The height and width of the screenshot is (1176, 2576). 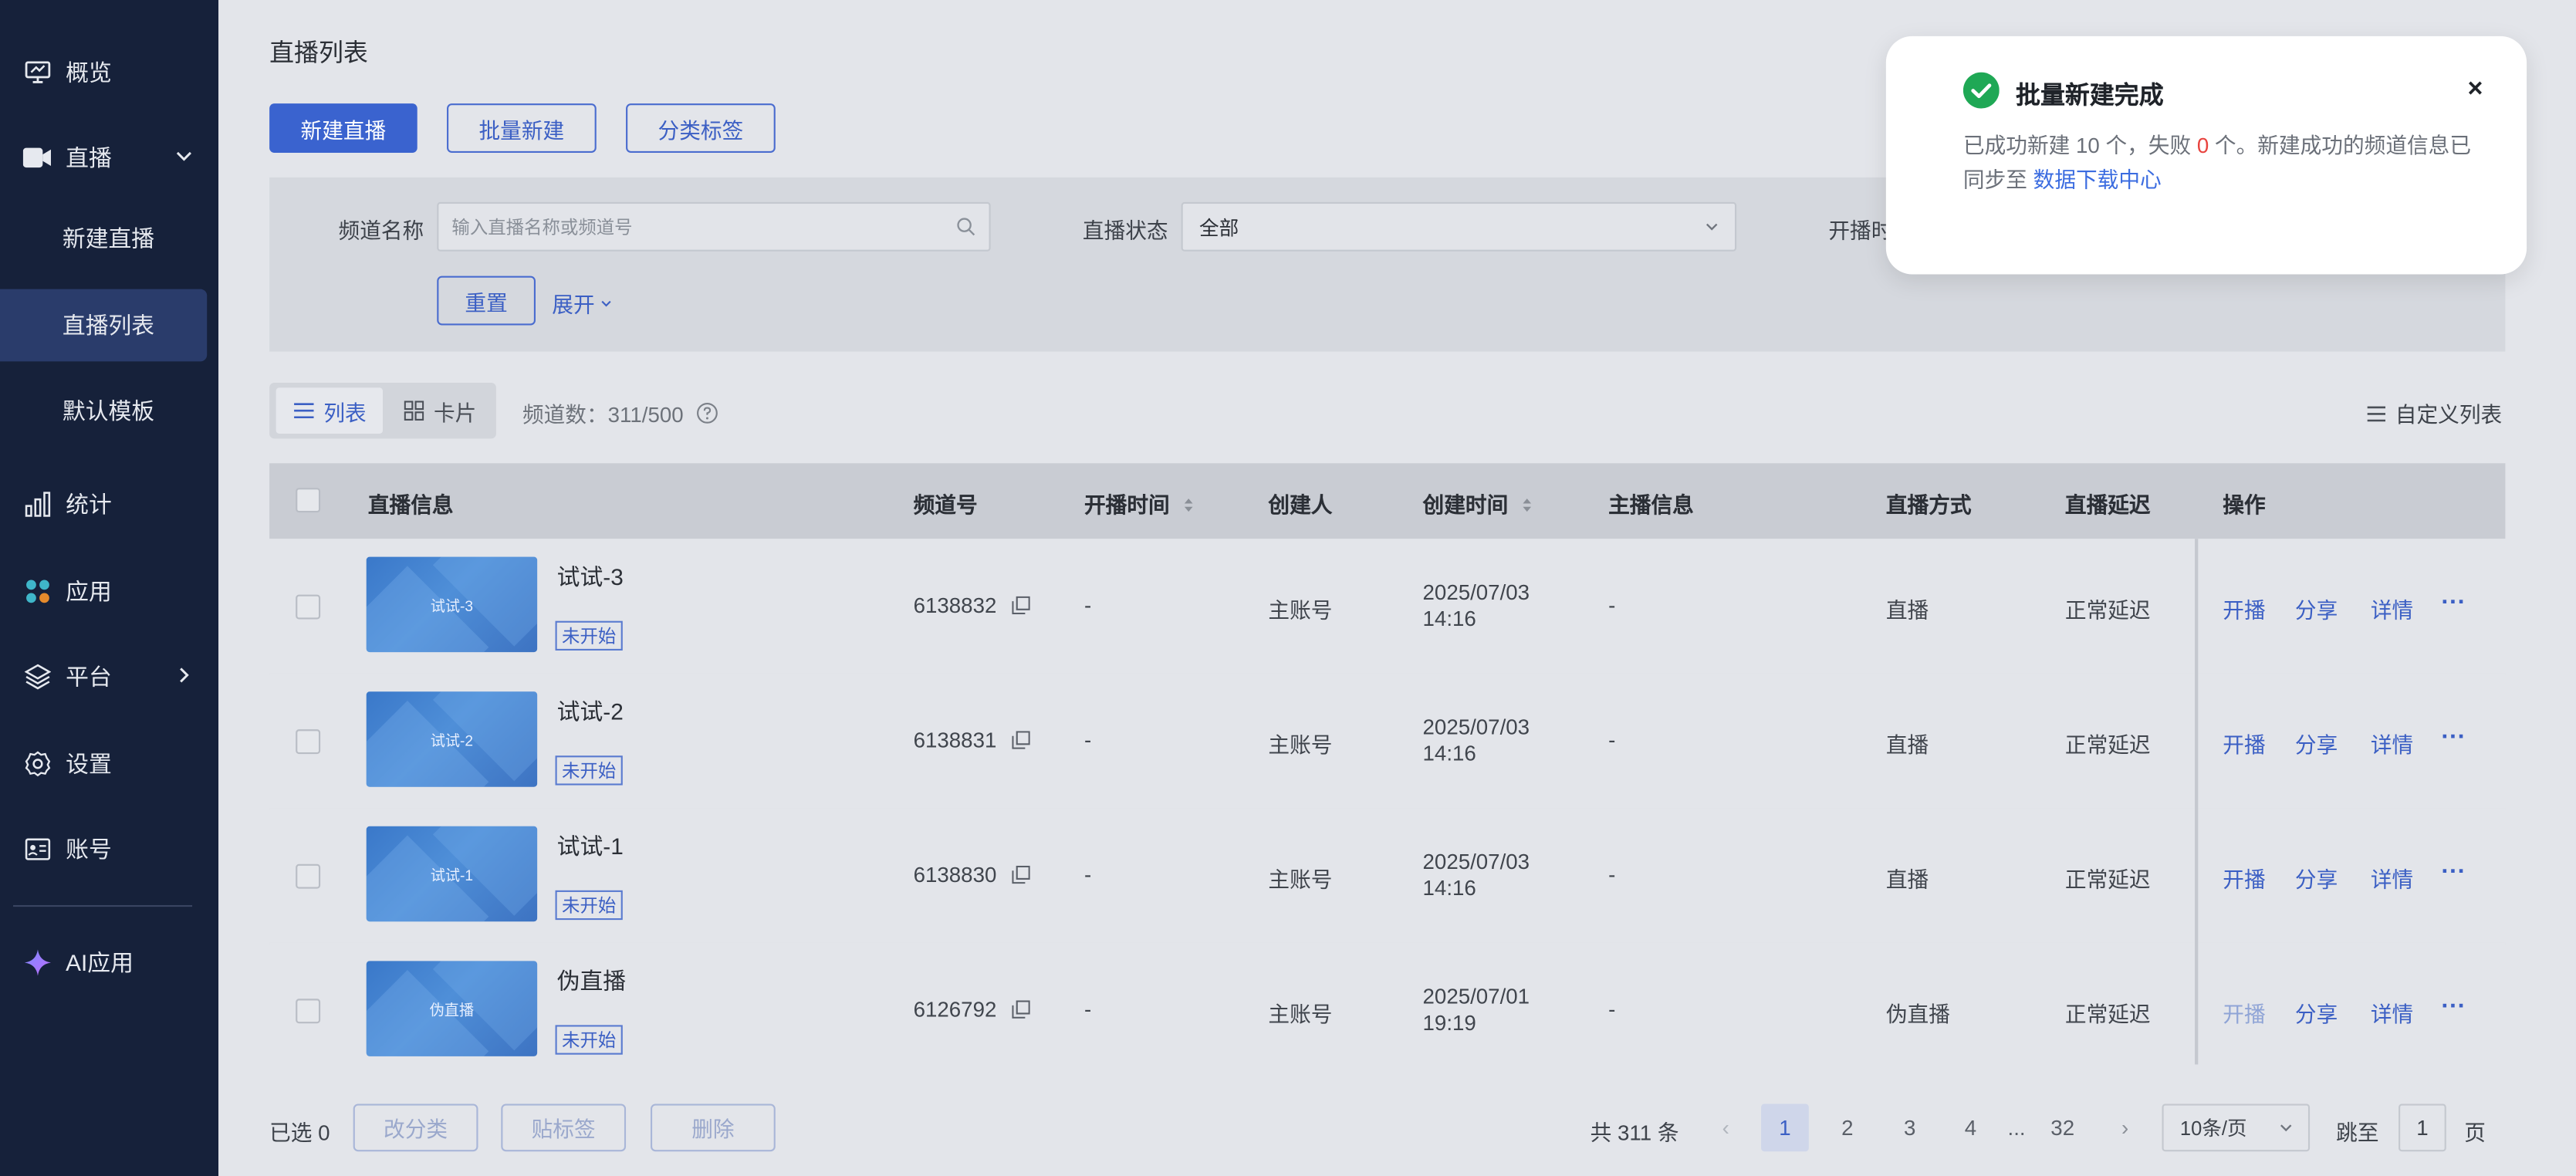 I want to click on new-live-button: 新建直播, so click(x=343, y=128).